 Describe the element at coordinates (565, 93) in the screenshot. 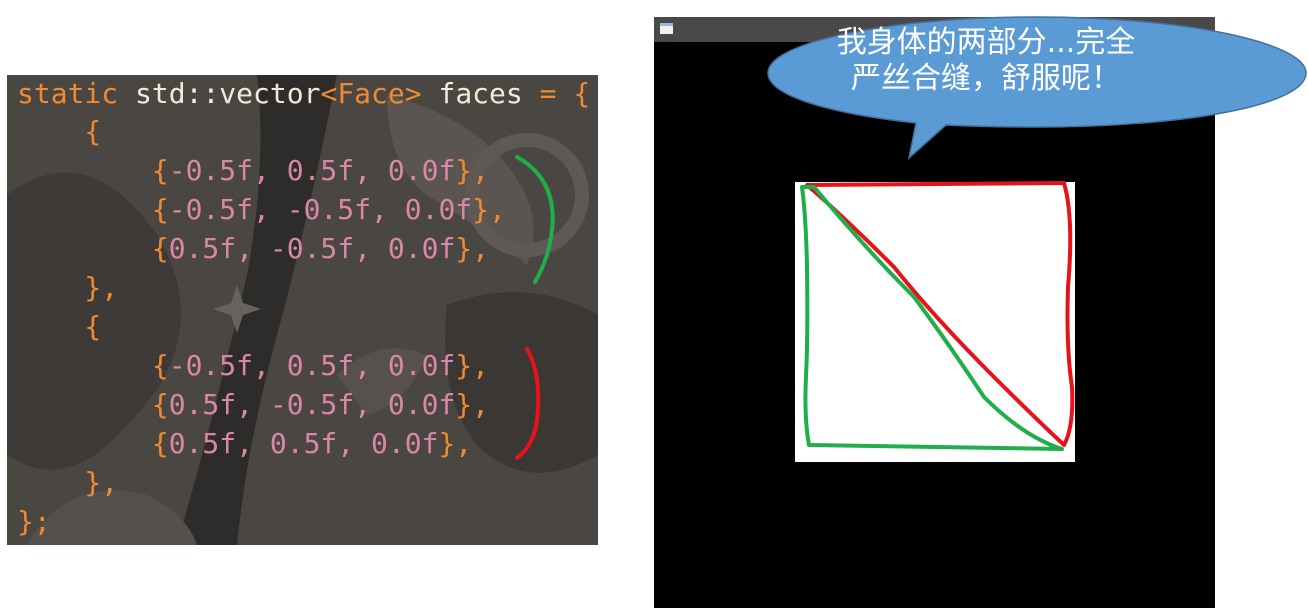

I see `code-token: = {` at that location.